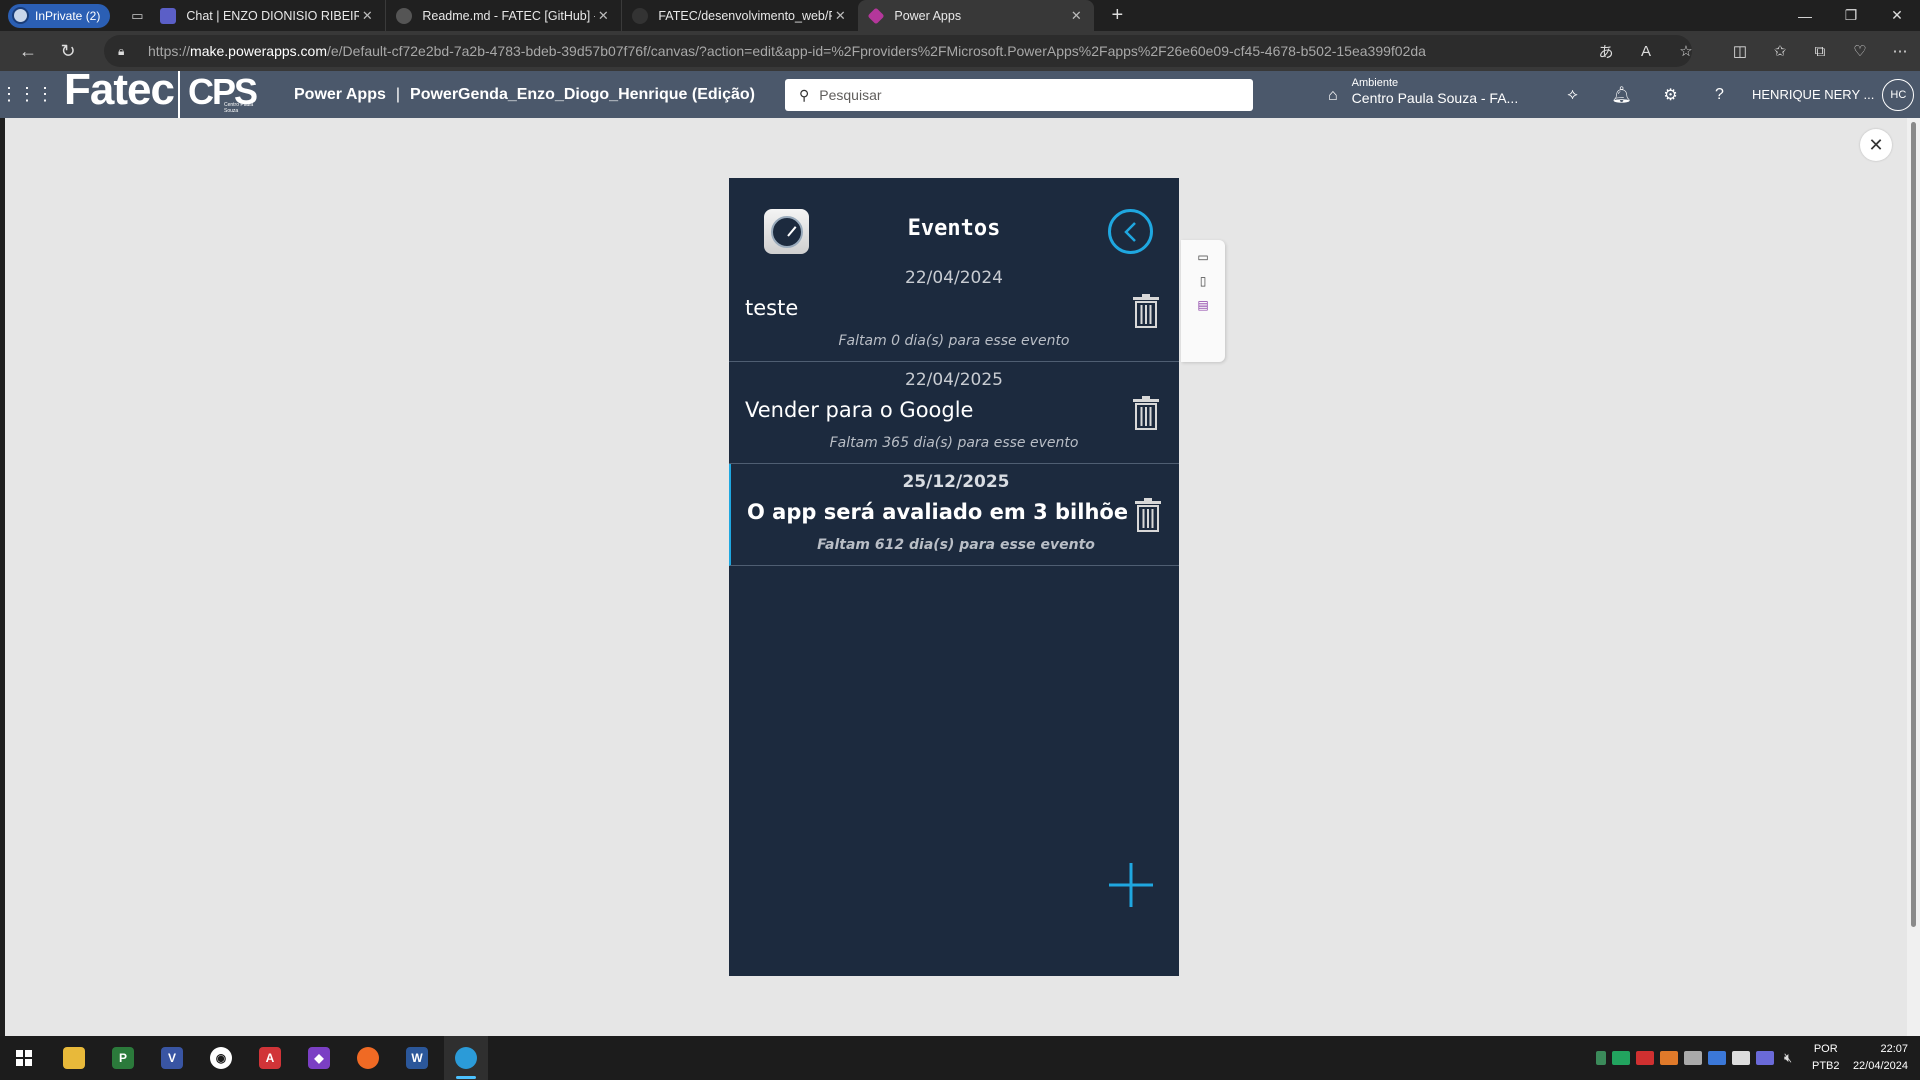 This screenshot has width=1920, height=1080. What do you see at coordinates (582, 94) in the screenshot?
I see `app-name: PowerGenda_Enzo_Diogo_Henrique (Edição)` at bounding box center [582, 94].